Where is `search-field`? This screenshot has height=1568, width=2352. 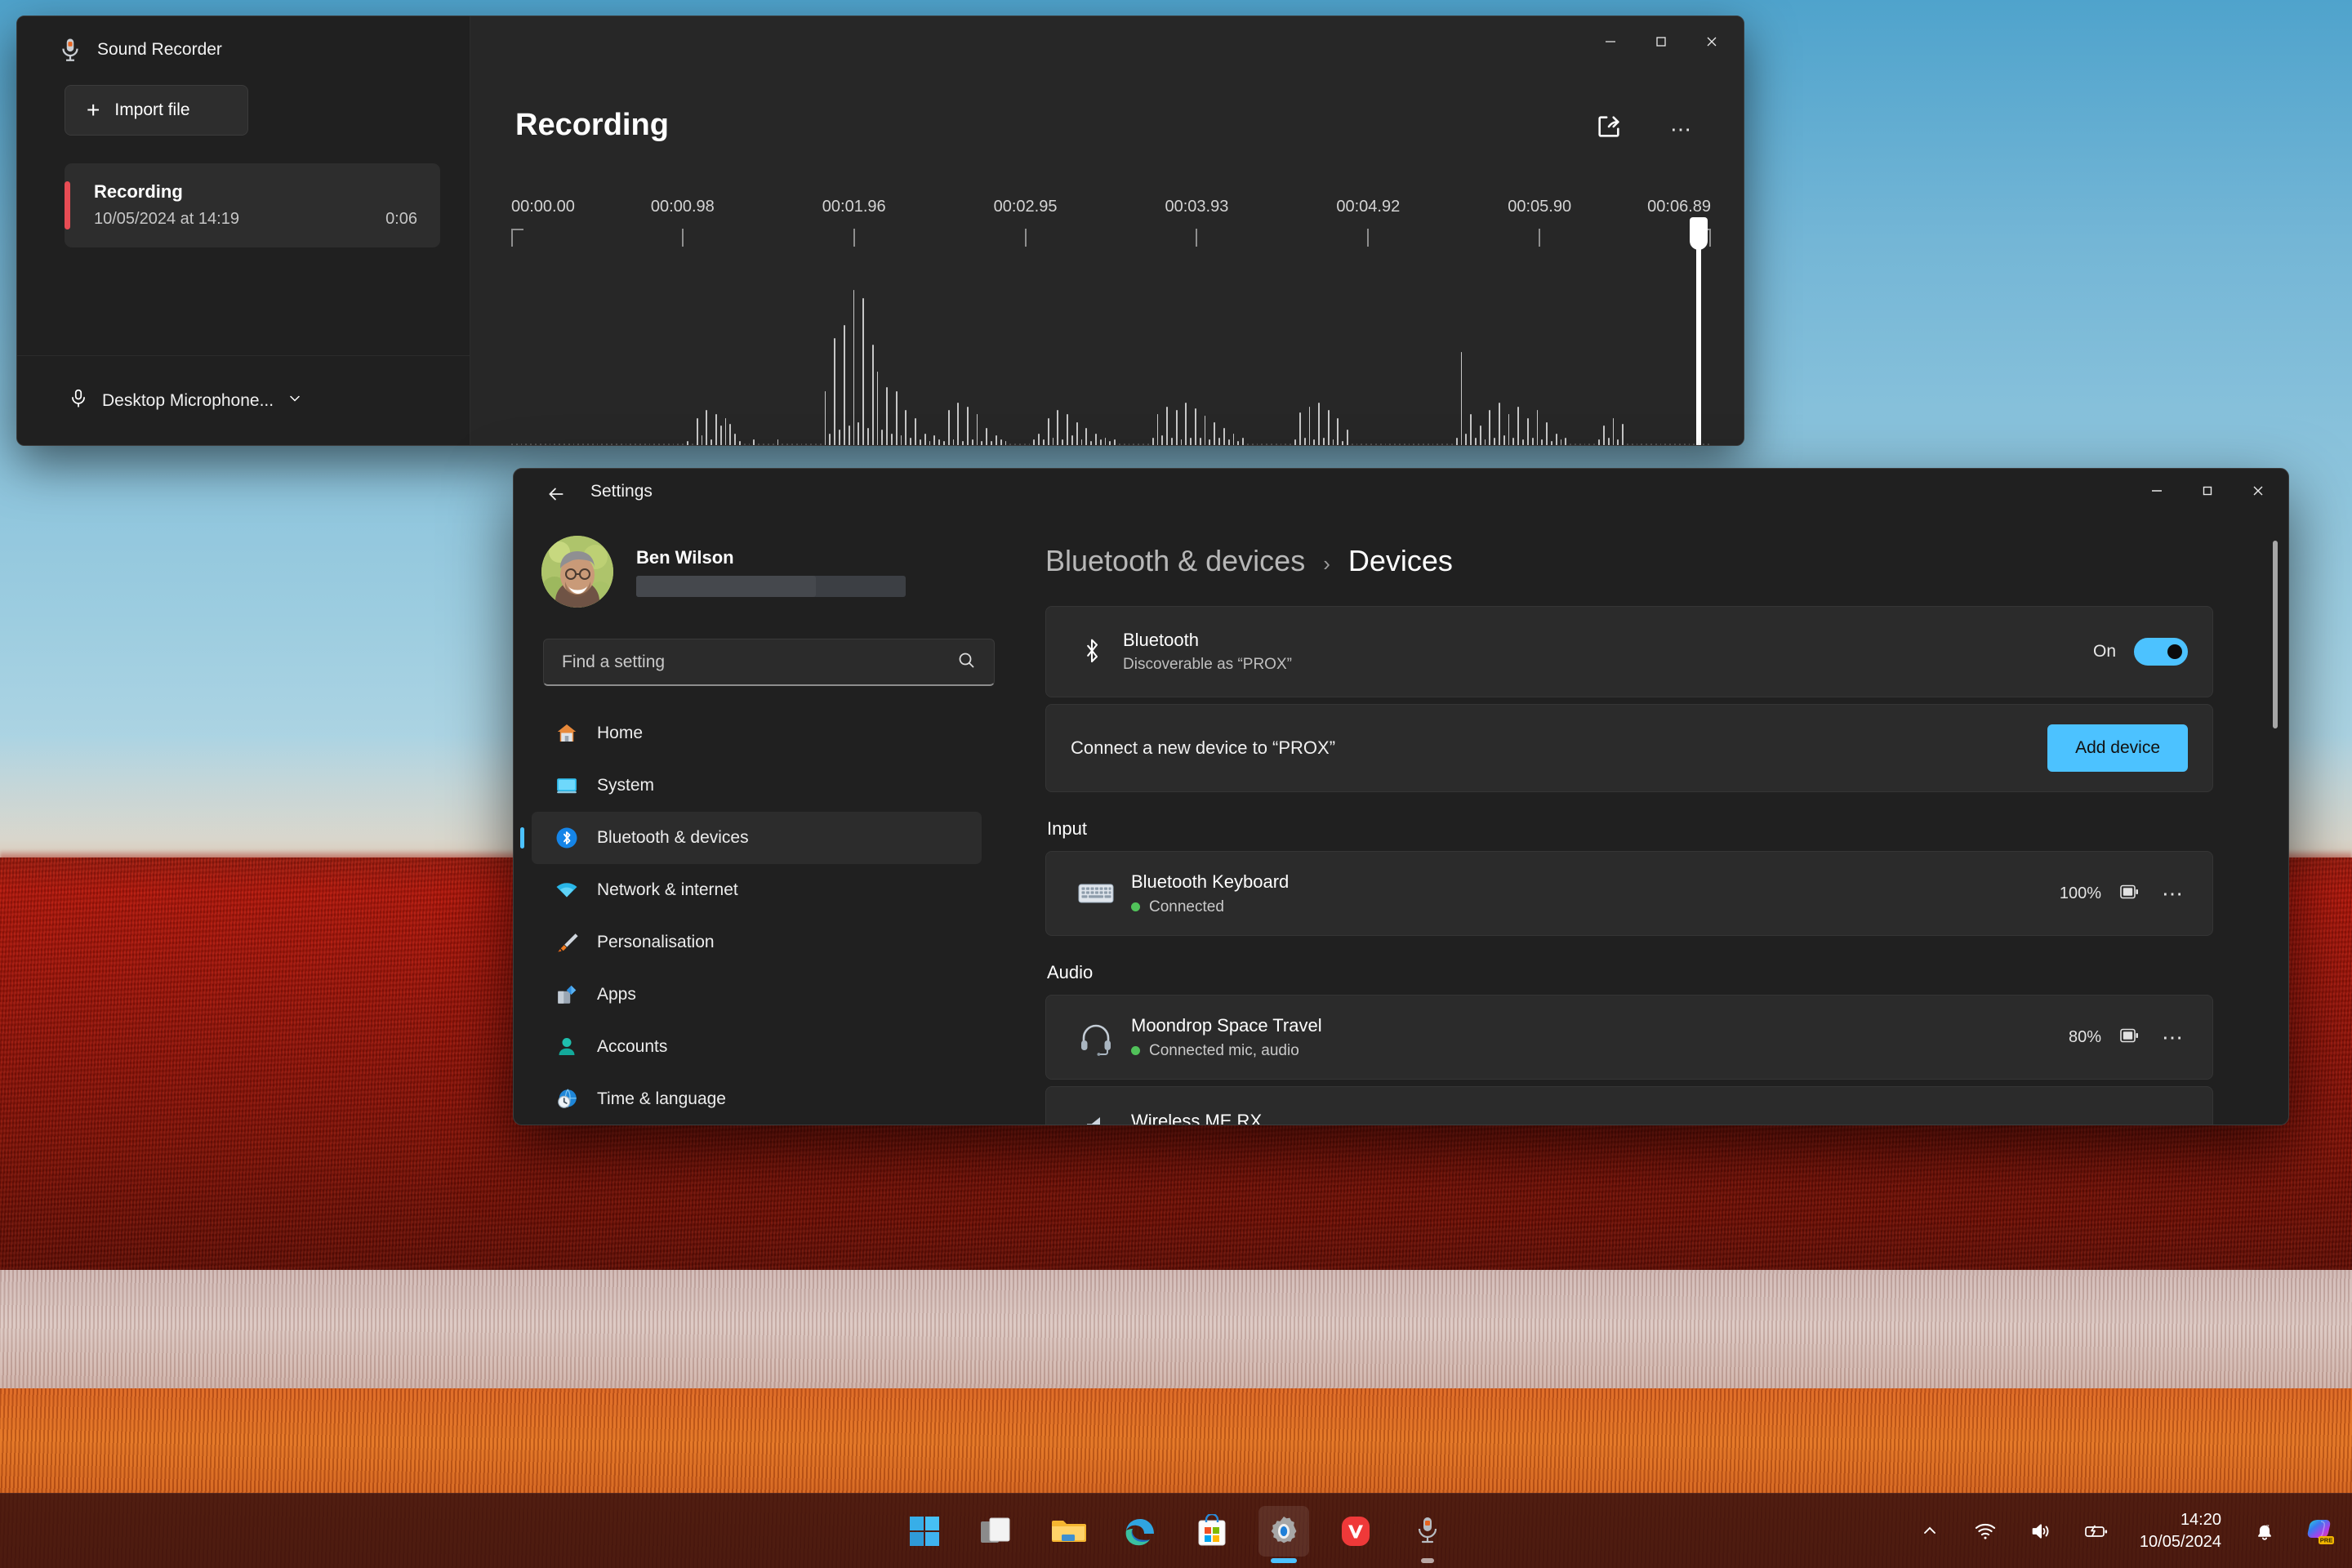 search-field is located at coordinates (769, 662).